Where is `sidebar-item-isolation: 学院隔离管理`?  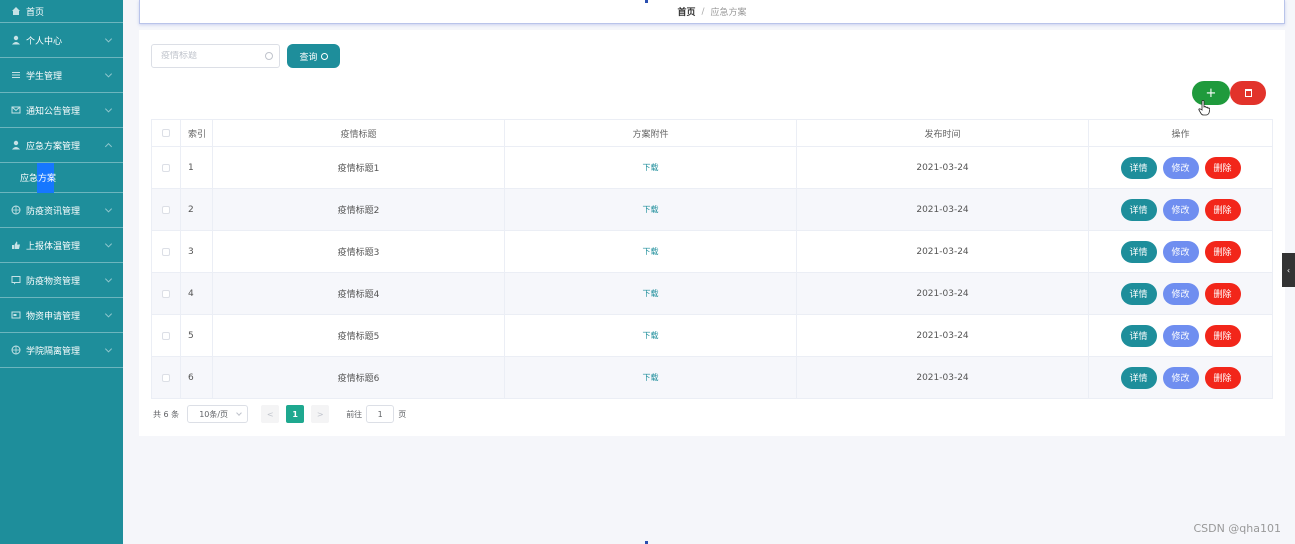
sidebar-item-isolation: 学院隔离管理 is located at coordinates (61, 350).